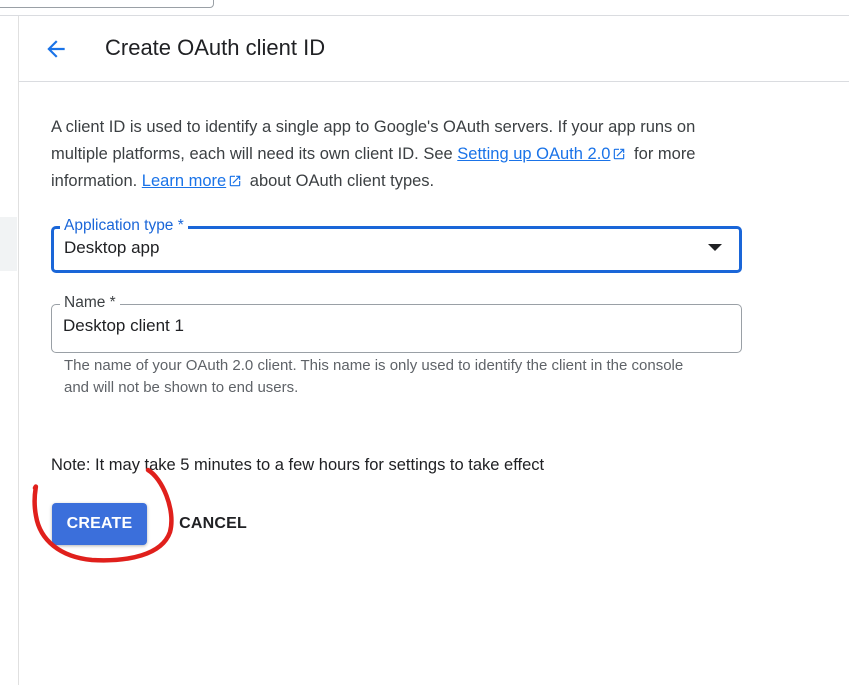 Image resolution: width=849 pixels, height=685 pixels. Describe the element at coordinates (215, 47) in the screenshot. I see `page-title: Create OAuth client ID` at that location.